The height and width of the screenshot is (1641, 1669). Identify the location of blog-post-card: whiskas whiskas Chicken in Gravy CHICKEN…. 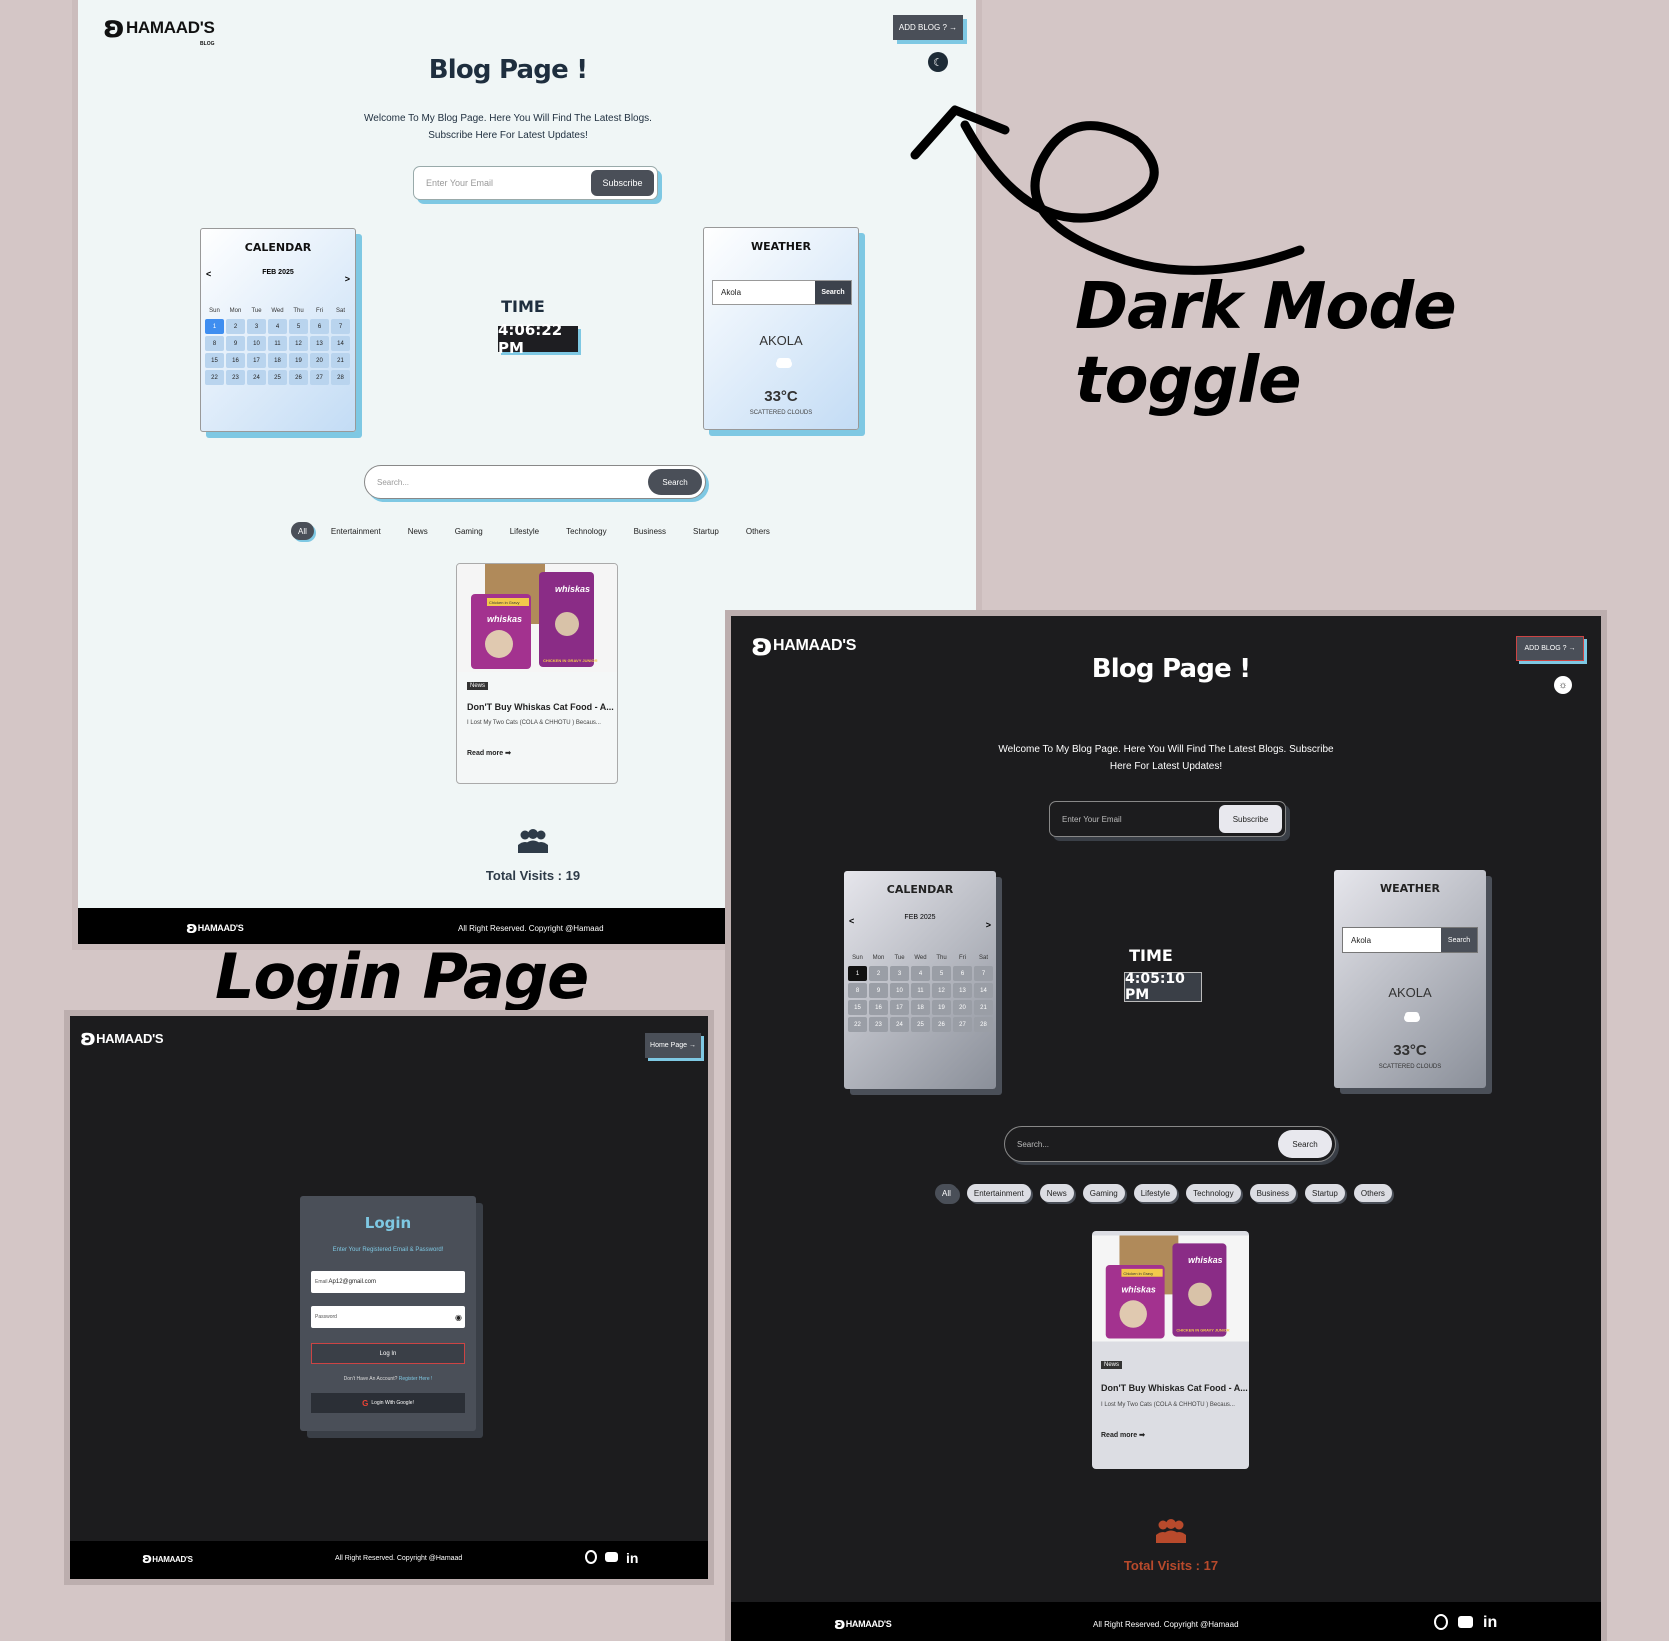
(1170, 1350).